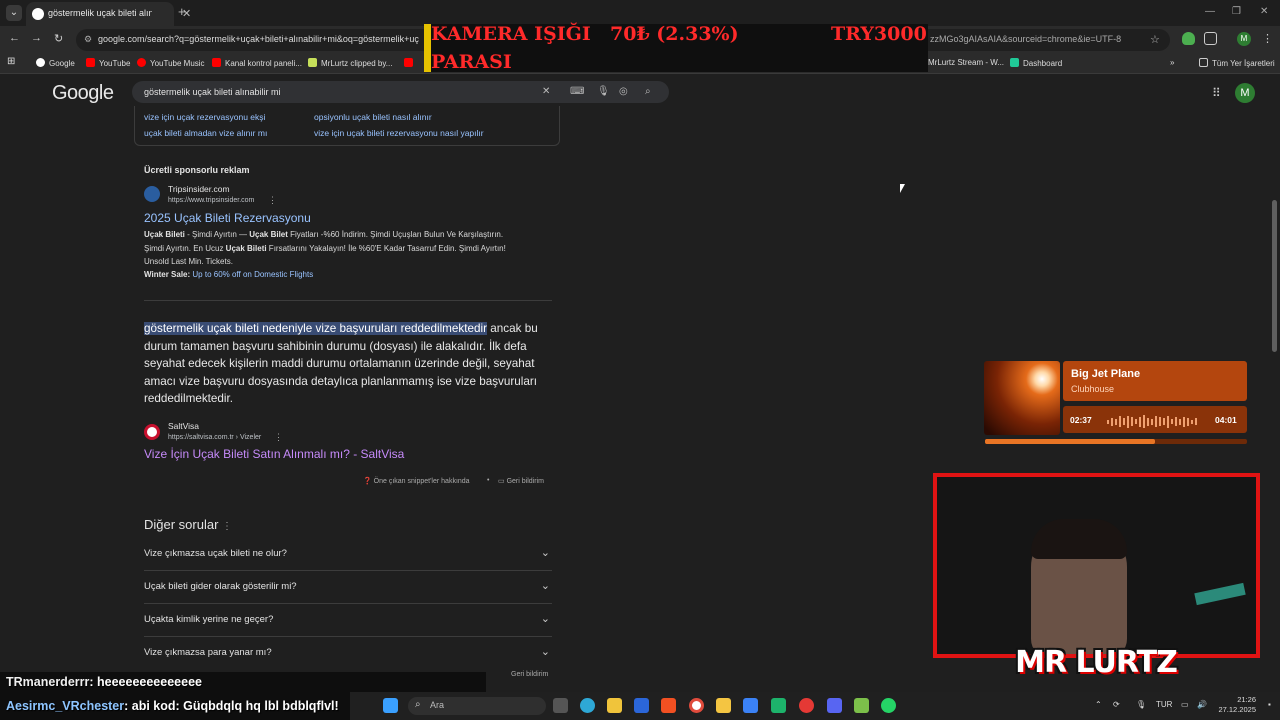 This screenshot has height=720, width=1280. I want to click on brave-icon, so click(668, 705).